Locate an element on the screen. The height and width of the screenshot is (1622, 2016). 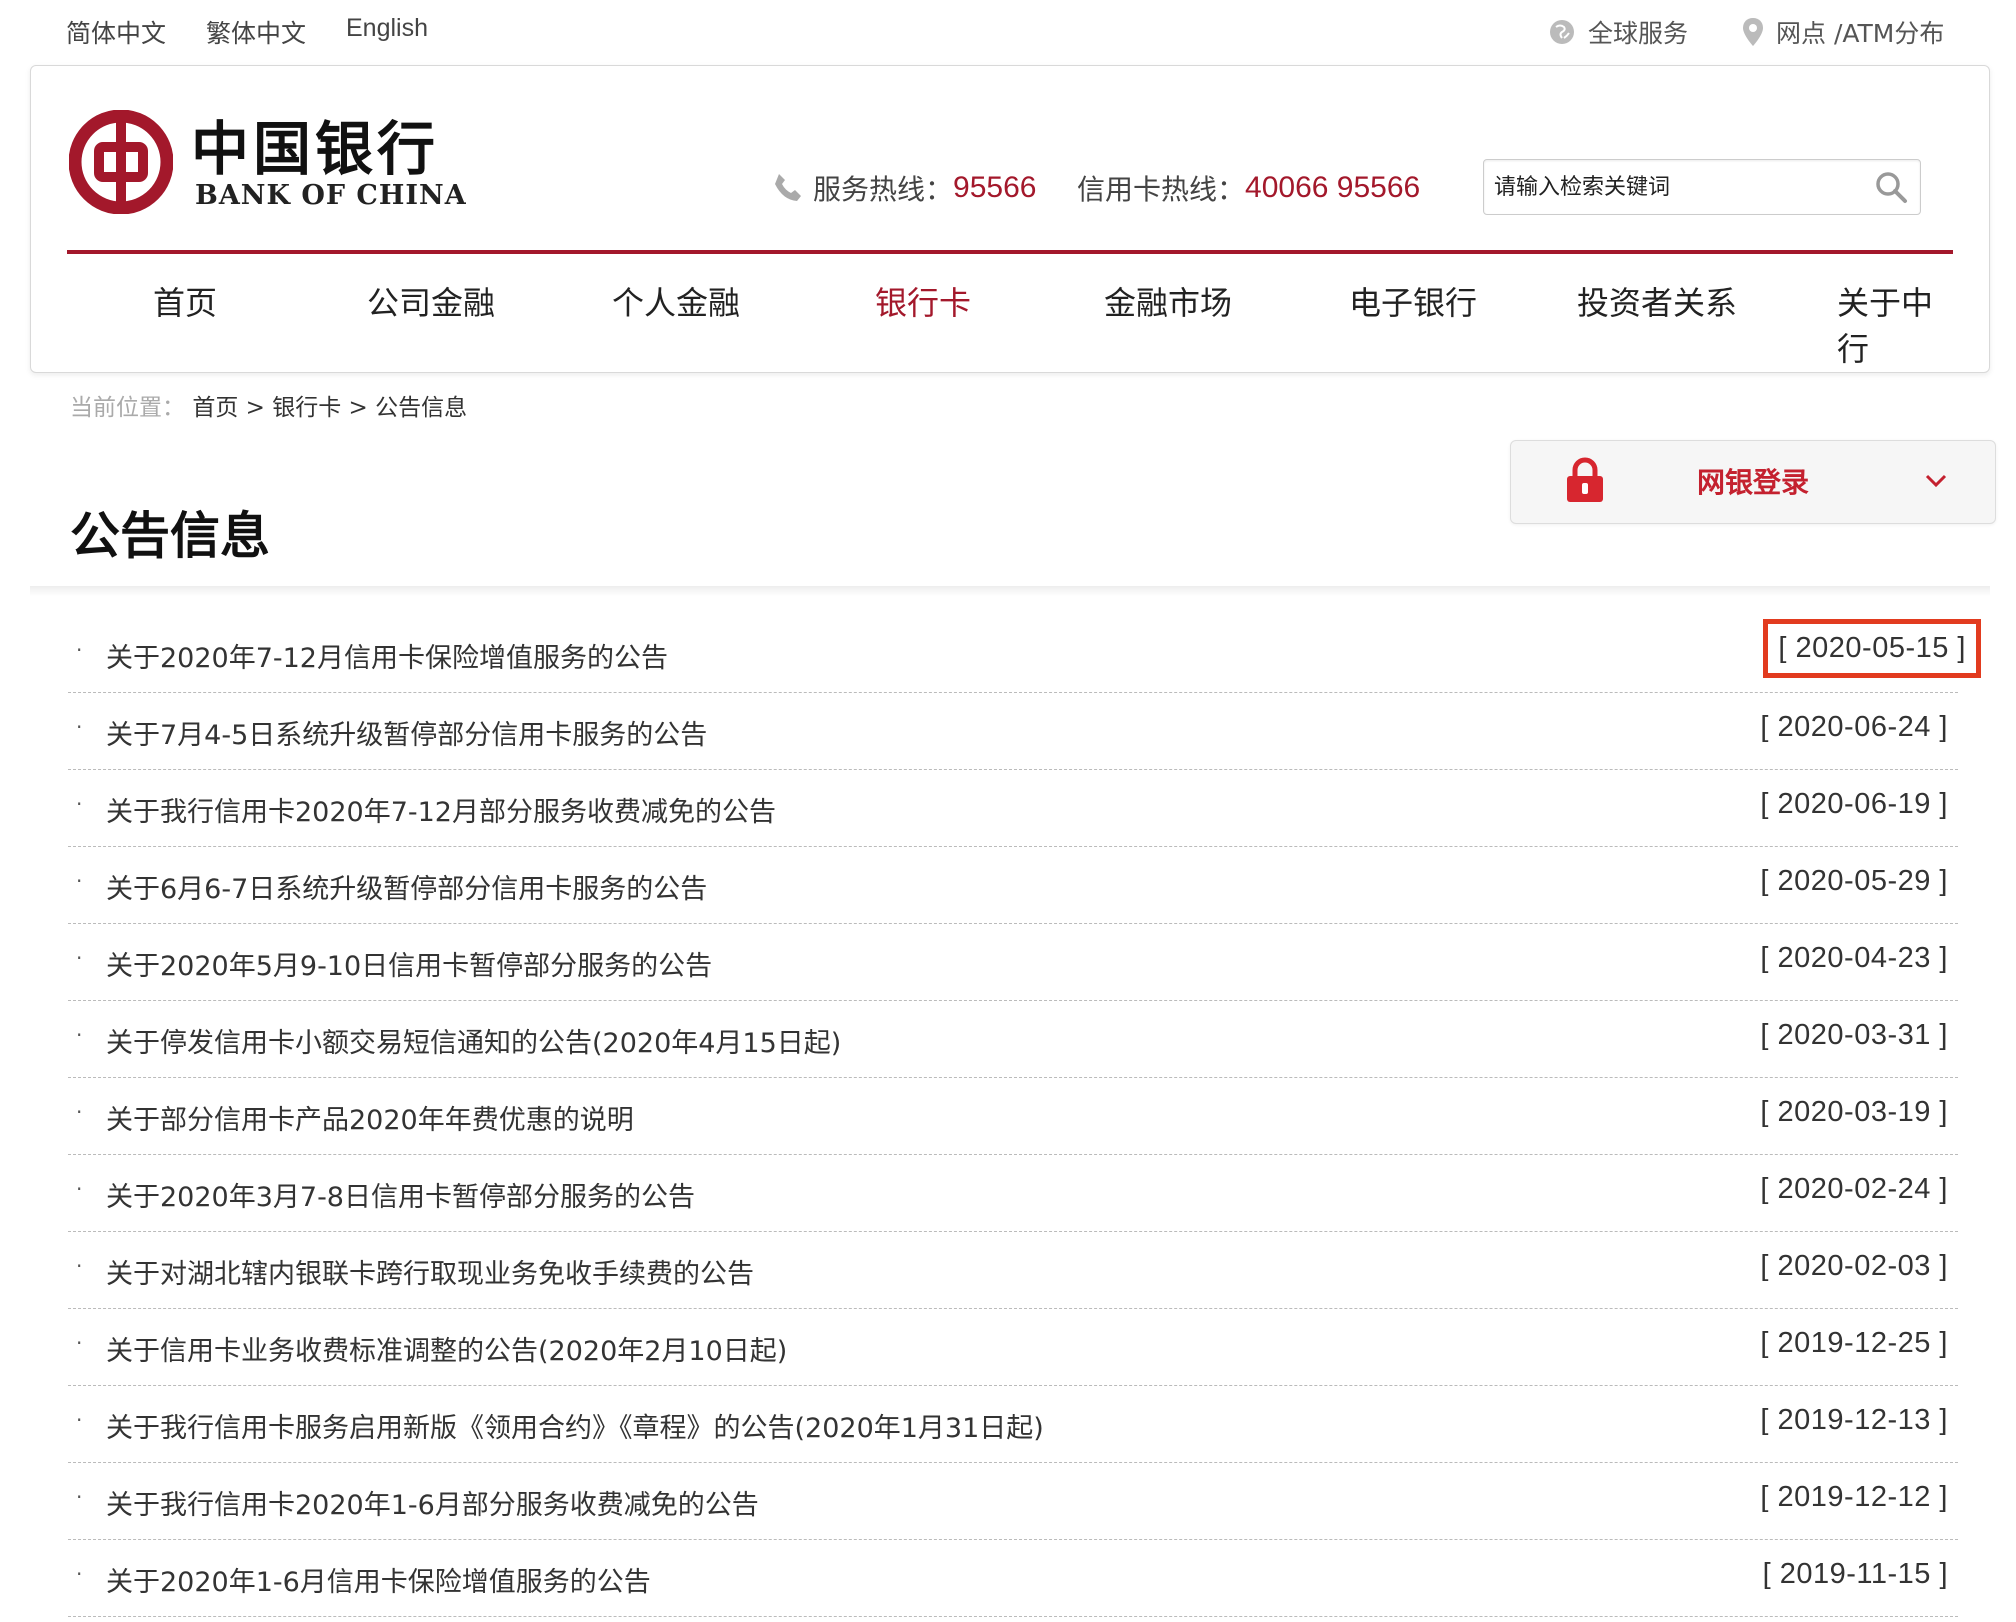
announcement-title: 关于6月6-7日系统升级暂停部分信用卡服务的公告 is located at coordinates (406, 886).